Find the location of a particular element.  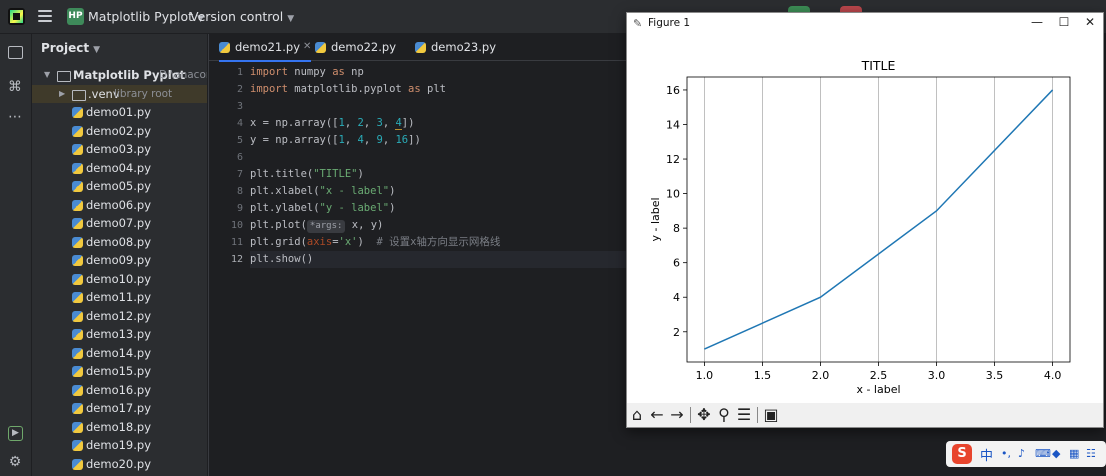

ime-language: 中 is located at coordinates (986, 454).